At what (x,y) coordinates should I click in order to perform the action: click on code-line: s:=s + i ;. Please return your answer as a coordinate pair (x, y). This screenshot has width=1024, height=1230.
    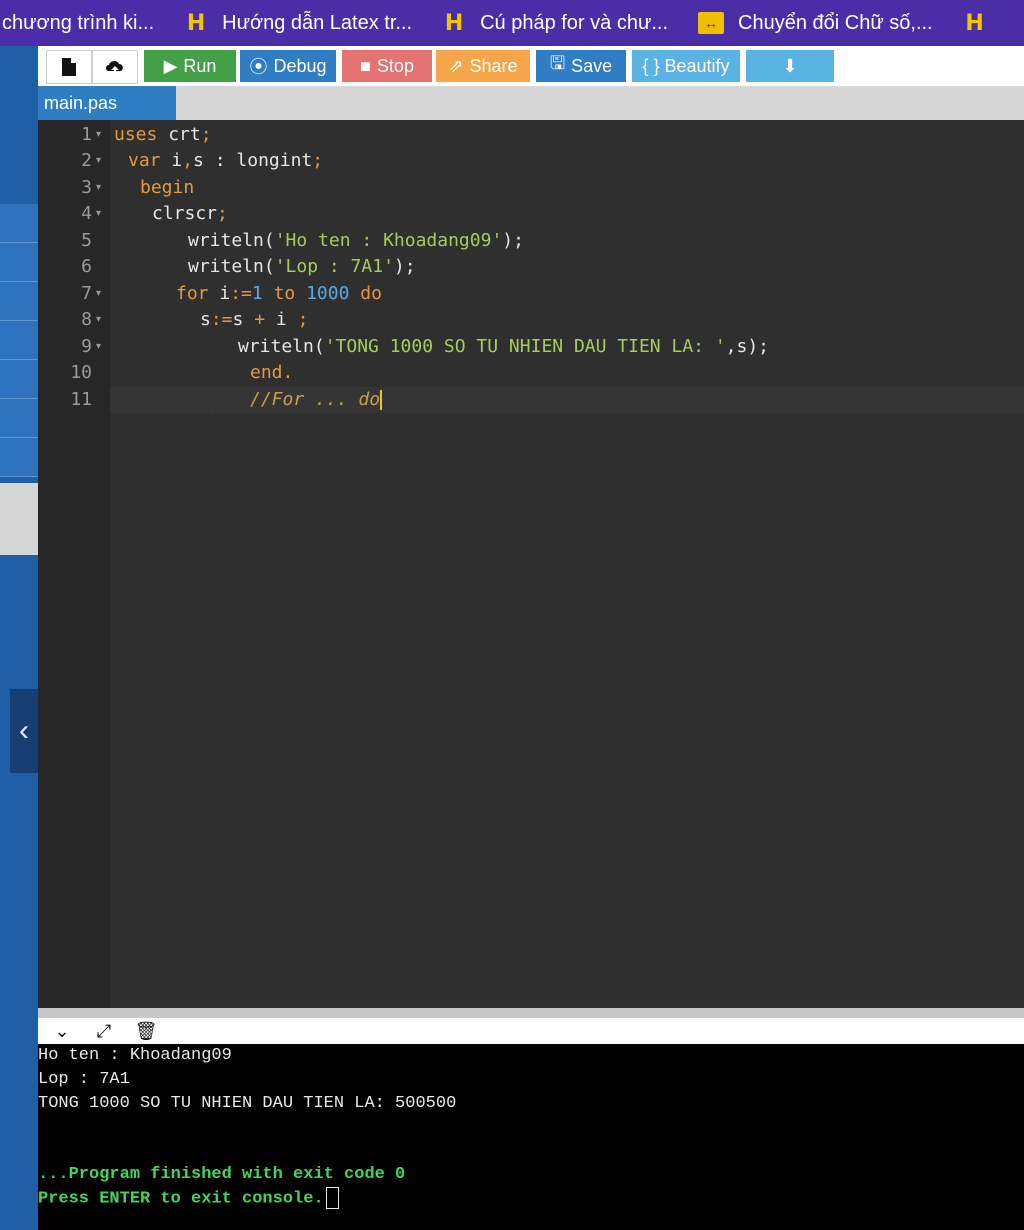
    Looking at the image, I should click on (254, 319).